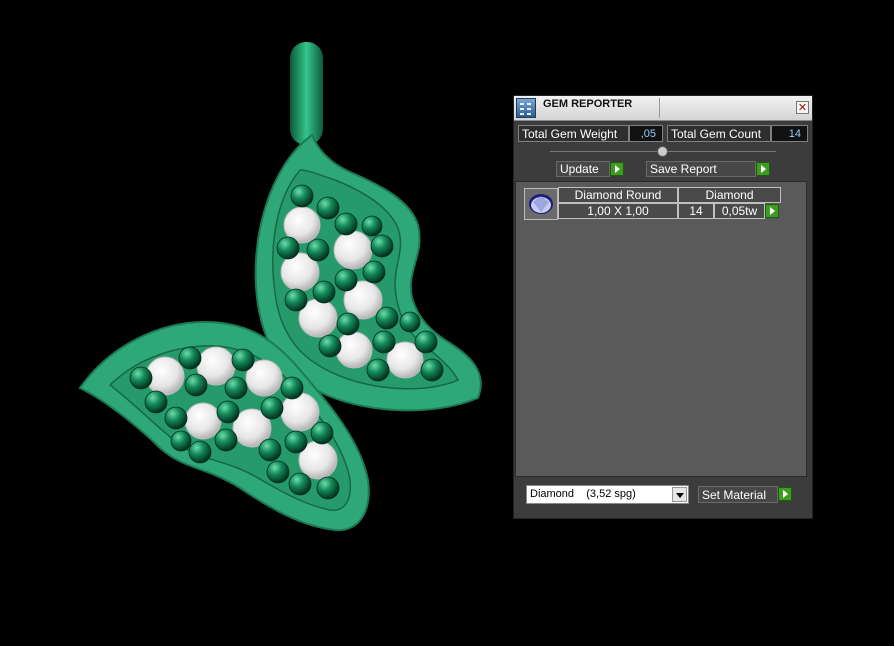 This screenshot has width=894, height=646. I want to click on gem-weight-cell: 0,05tw, so click(739, 211).